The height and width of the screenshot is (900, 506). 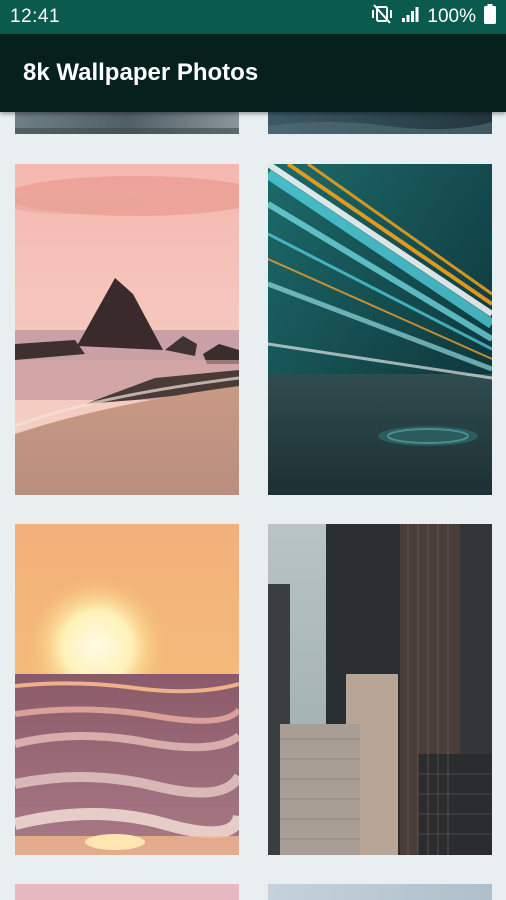 What do you see at coordinates (141, 72) in the screenshot?
I see `app-title: 8k Wallpaper Photos` at bounding box center [141, 72].